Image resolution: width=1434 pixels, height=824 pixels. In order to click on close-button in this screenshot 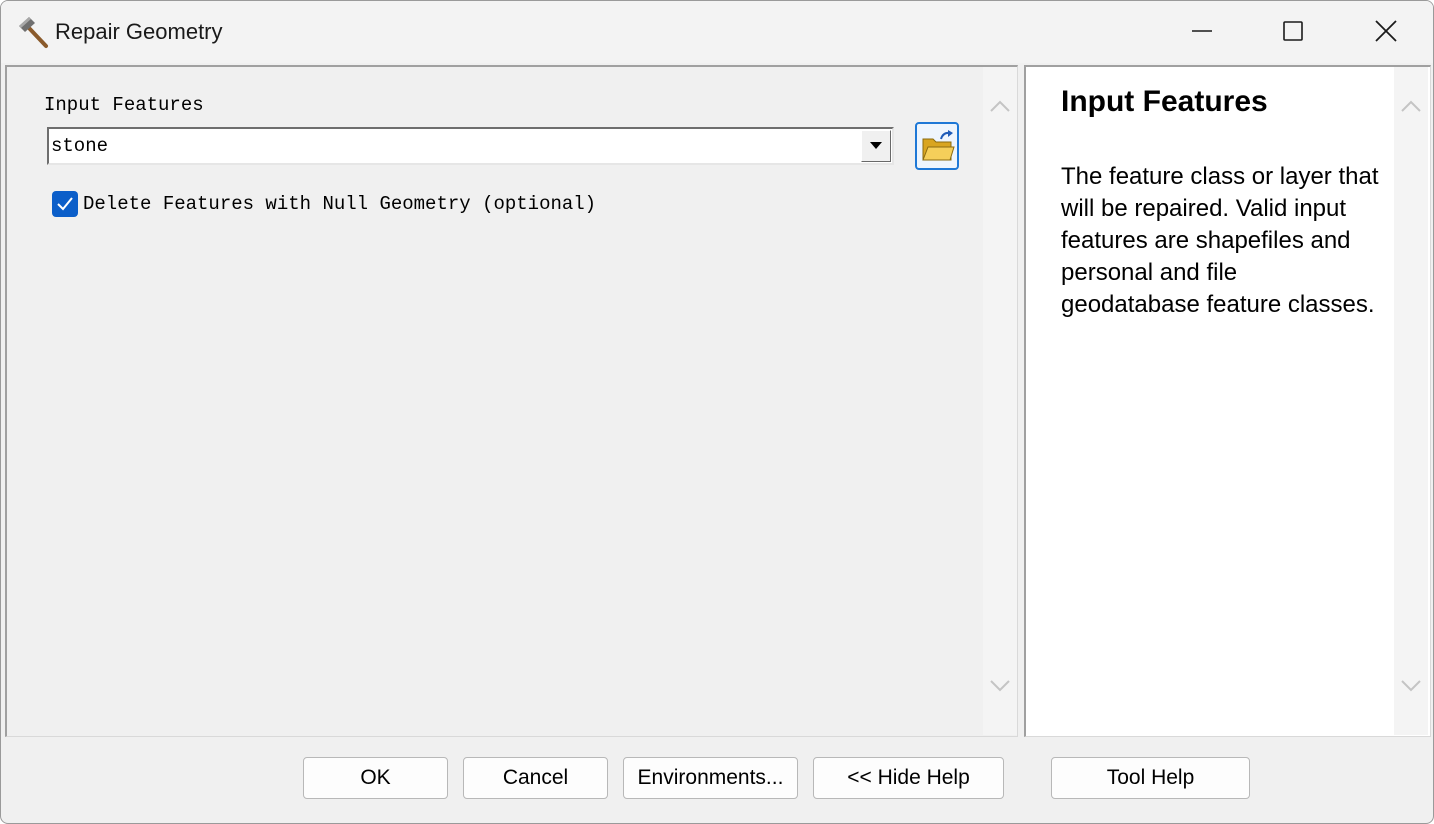, I will do `click(1385, 32)`.